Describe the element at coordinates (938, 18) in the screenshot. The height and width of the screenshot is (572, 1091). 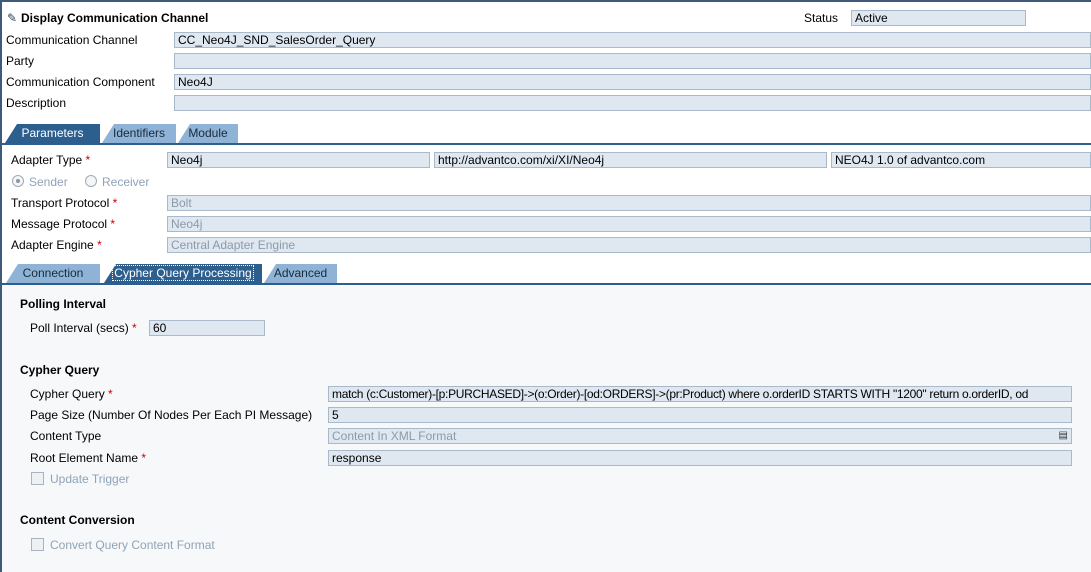
I see `status-field: Active` at that location.